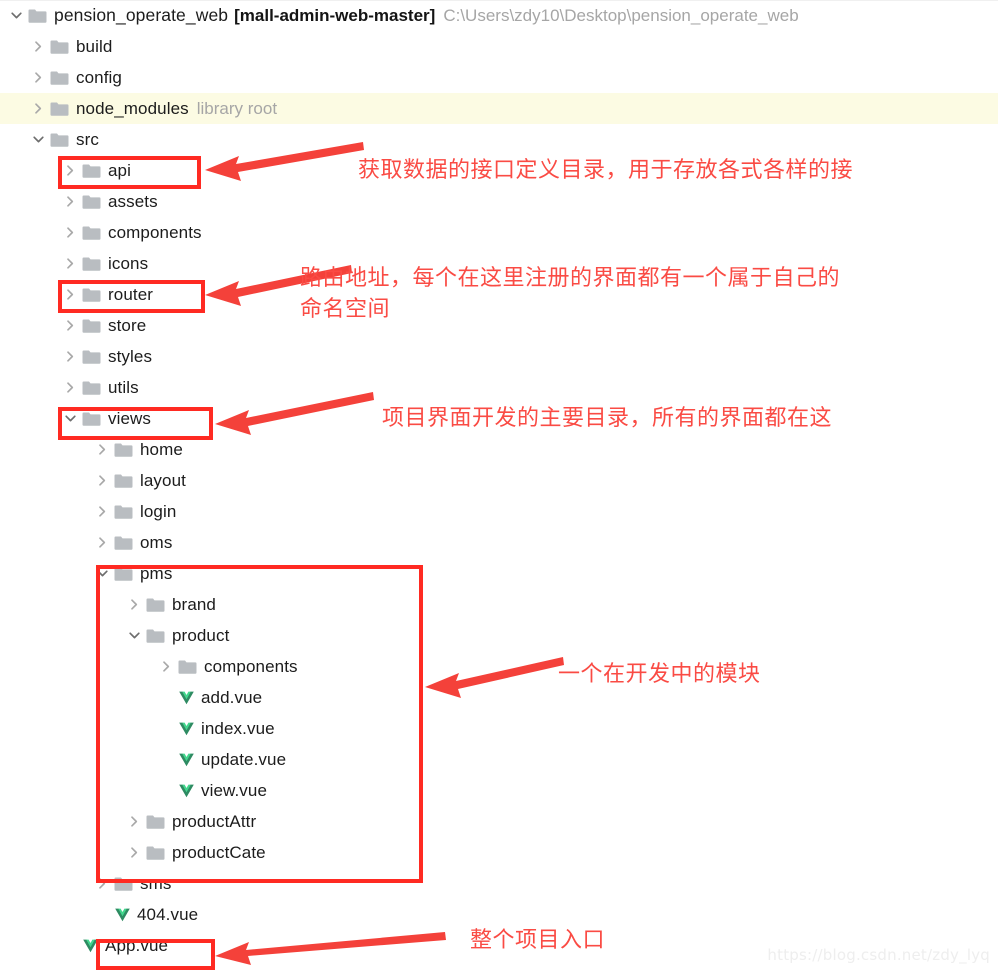  I want to click on tree-row-label: pension_operate_web, so click(141, 15).